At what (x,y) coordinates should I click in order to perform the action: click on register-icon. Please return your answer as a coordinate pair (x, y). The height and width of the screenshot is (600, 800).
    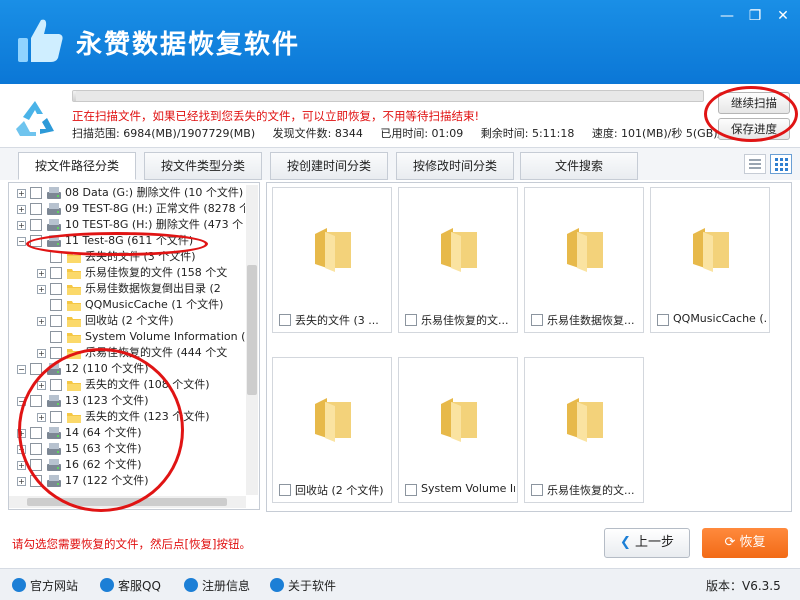
    Looking at the image, I should click on (191, 585).